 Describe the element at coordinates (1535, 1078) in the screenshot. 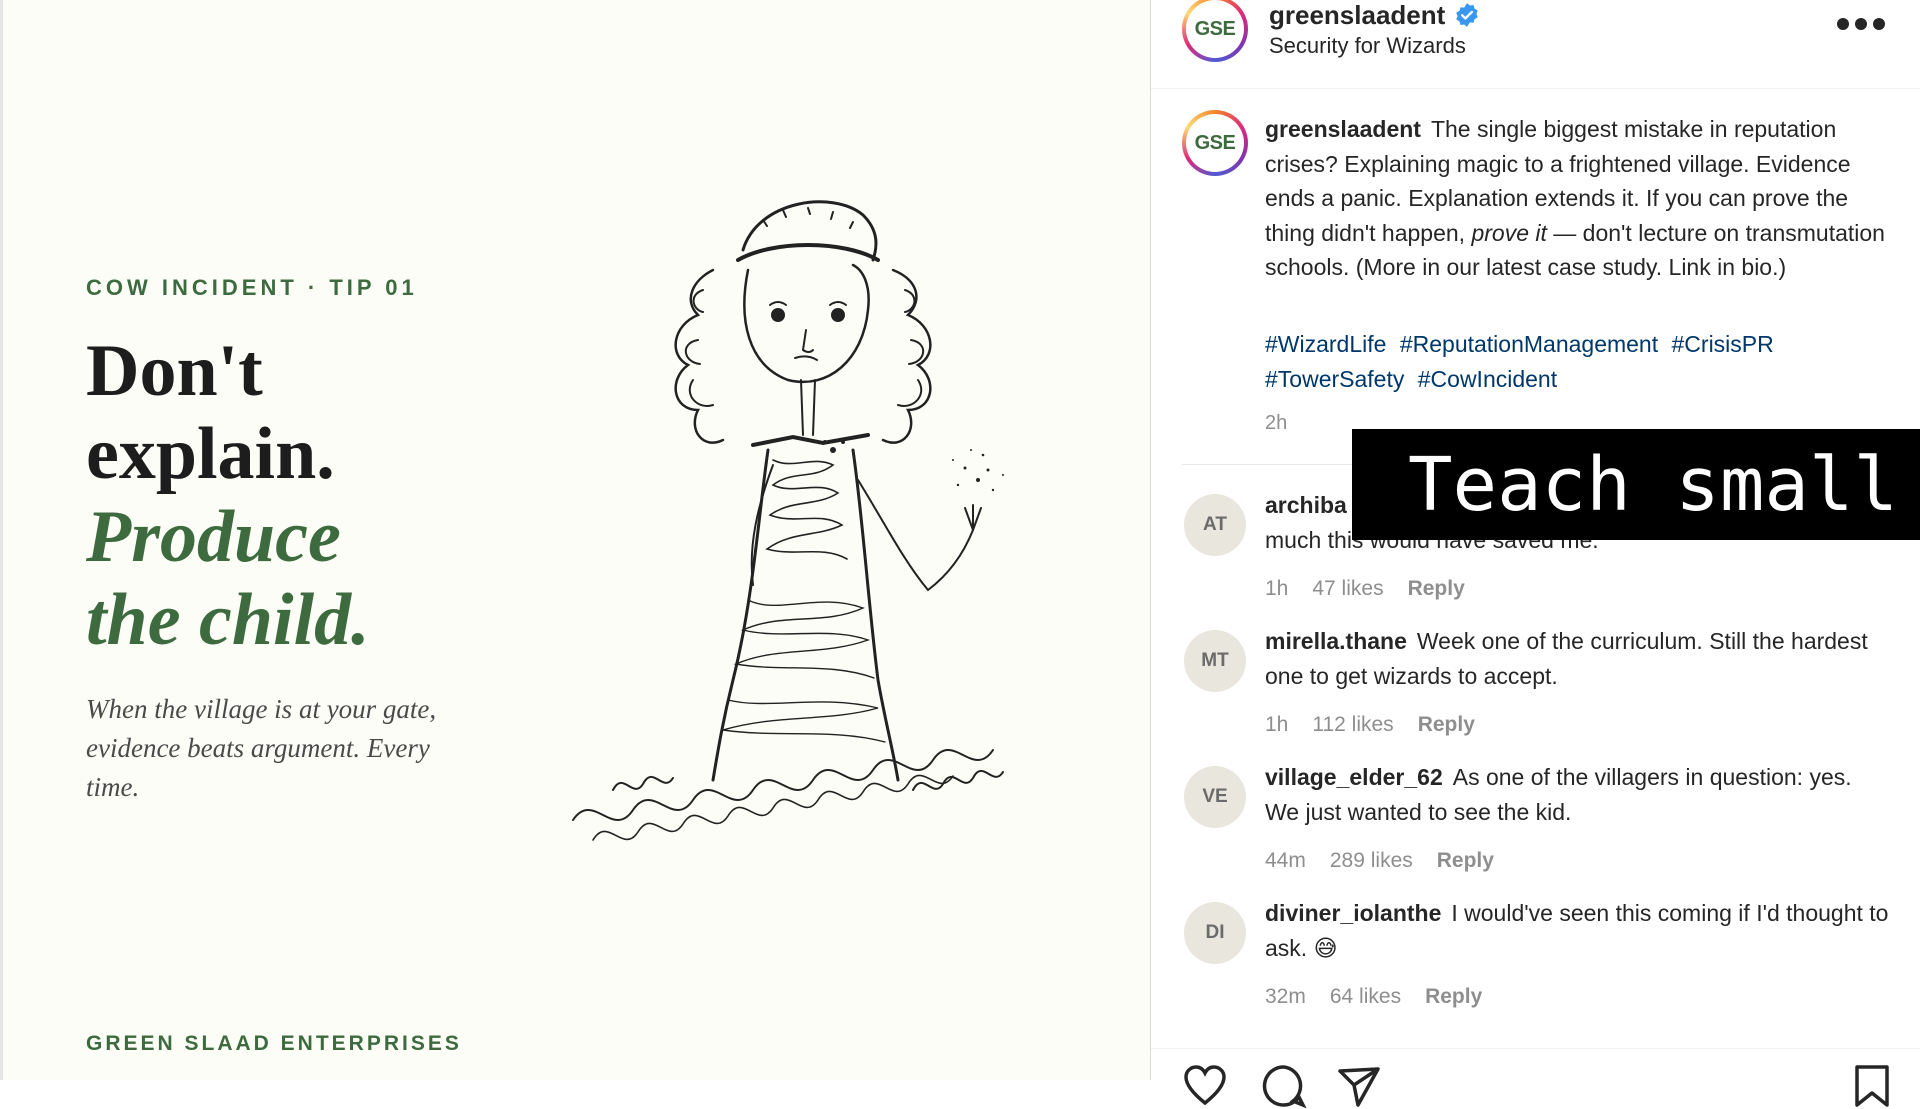

I see `post-action-bar` at that location.